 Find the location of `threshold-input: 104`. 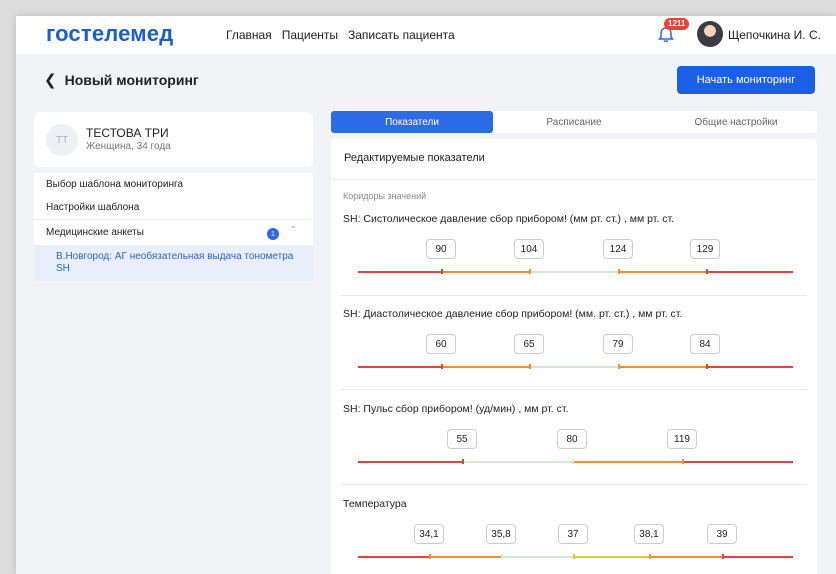

threshold-input: 104 is located at coordinates (529, 249).